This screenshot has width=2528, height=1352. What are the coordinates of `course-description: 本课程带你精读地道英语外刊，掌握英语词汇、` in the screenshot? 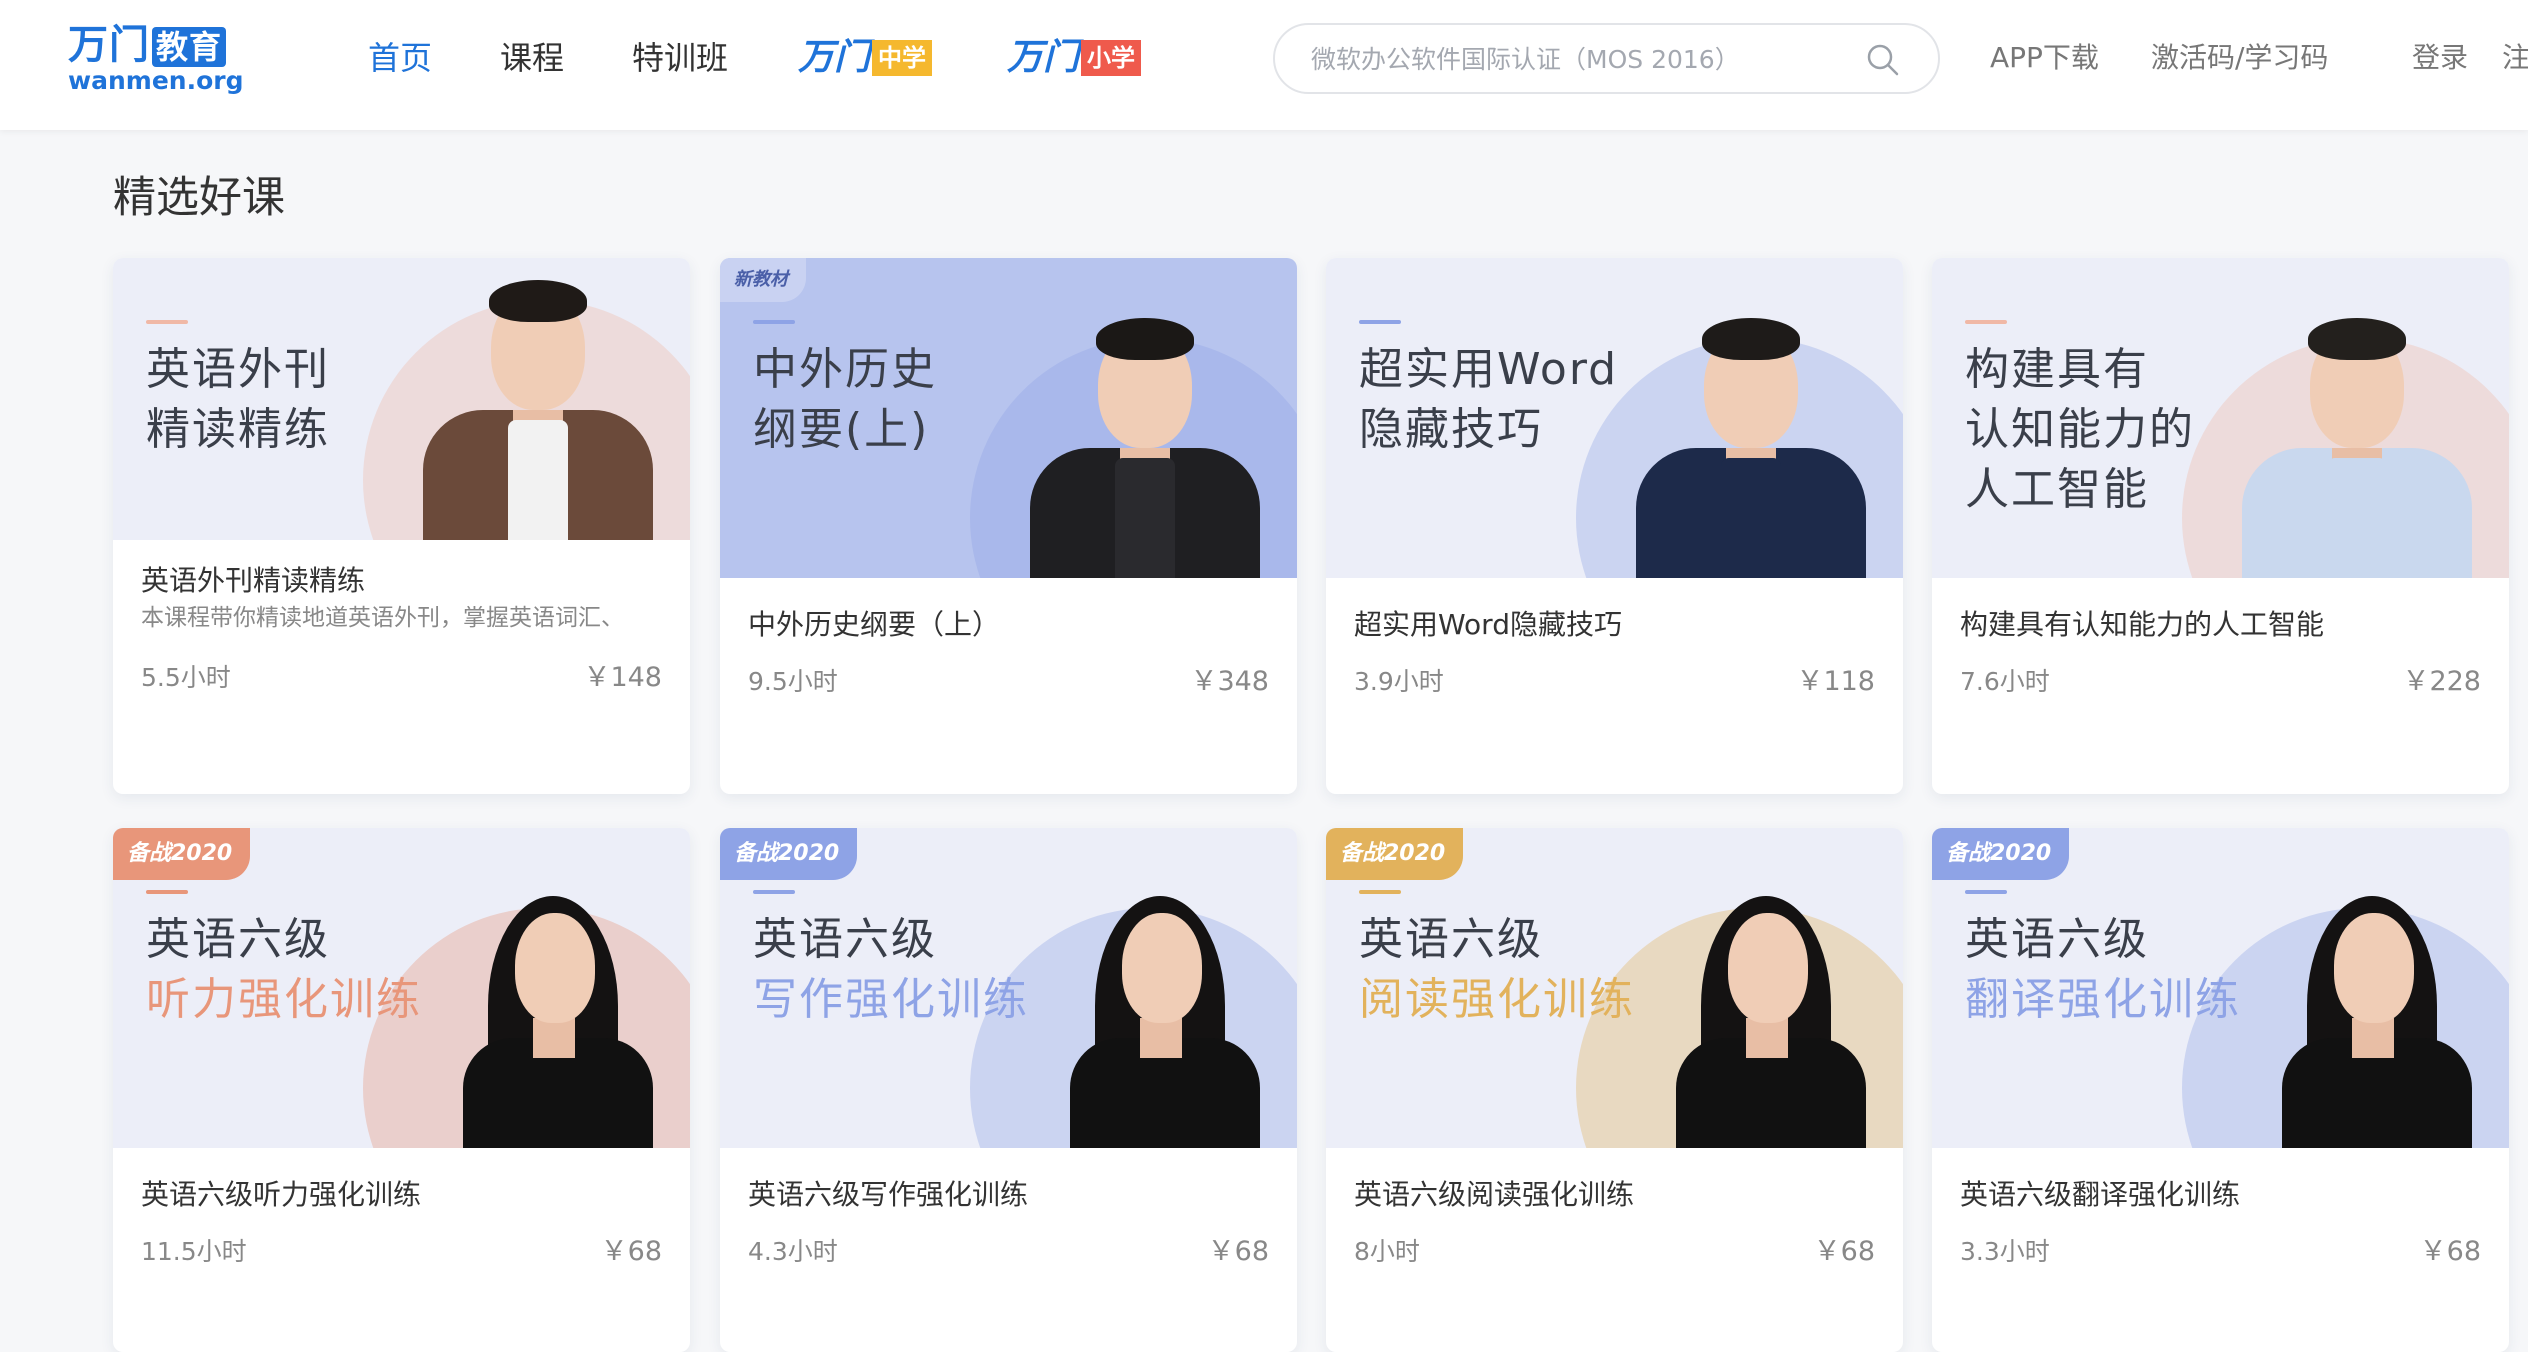 It's located at (382, 618).